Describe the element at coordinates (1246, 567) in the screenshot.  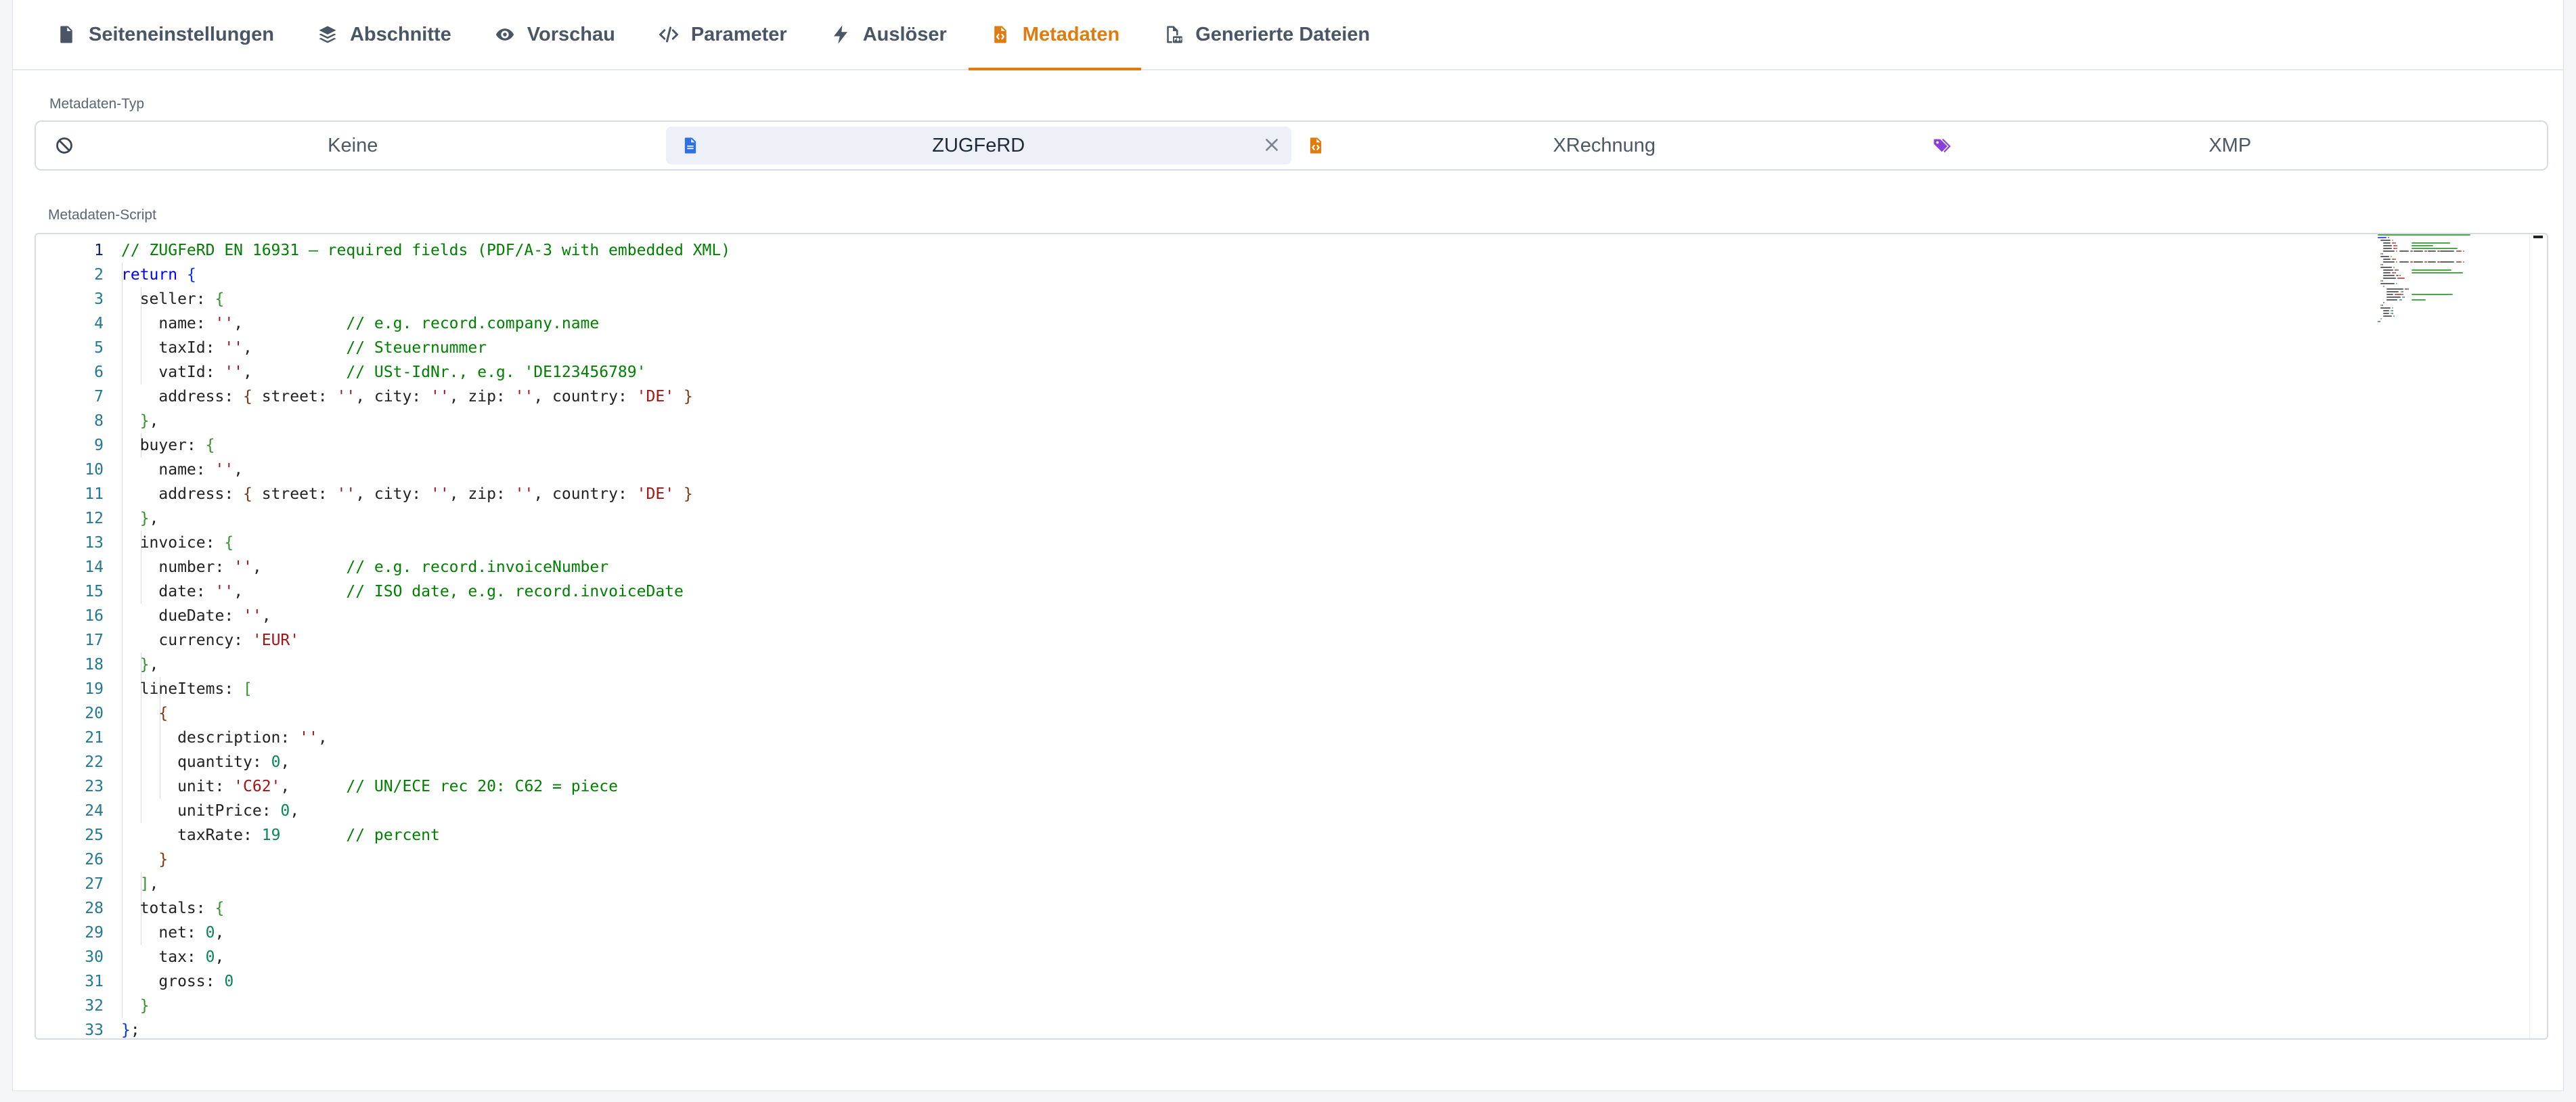
I see `code-line: number: '', // e.g. record.invoiceNumber` at that location.